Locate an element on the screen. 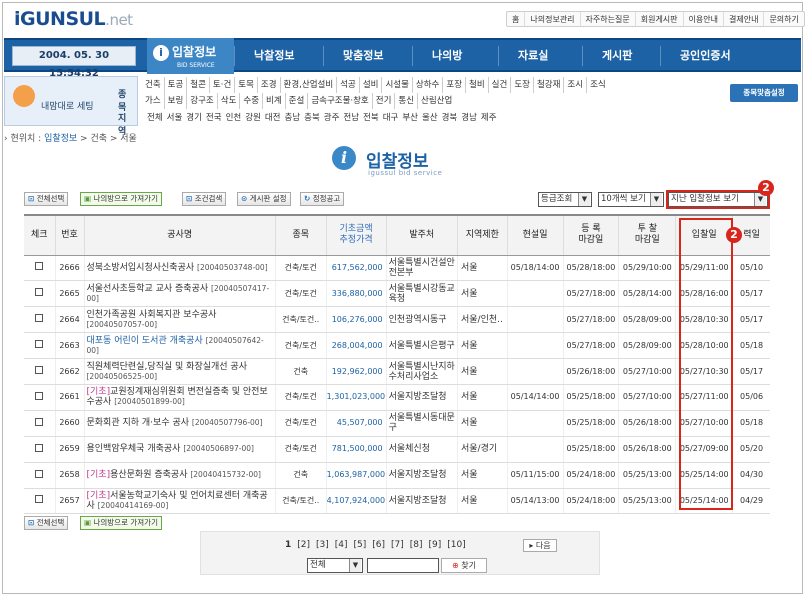  category-item: 조경 is located at coordinates (268, 85).